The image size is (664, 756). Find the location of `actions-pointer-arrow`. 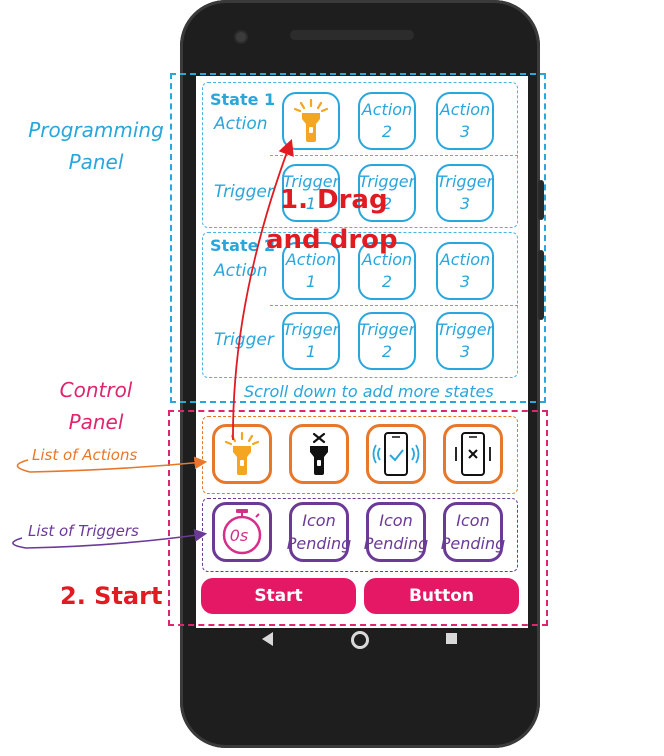

actions-pointer-arrow is located at coordinates (112, 464).